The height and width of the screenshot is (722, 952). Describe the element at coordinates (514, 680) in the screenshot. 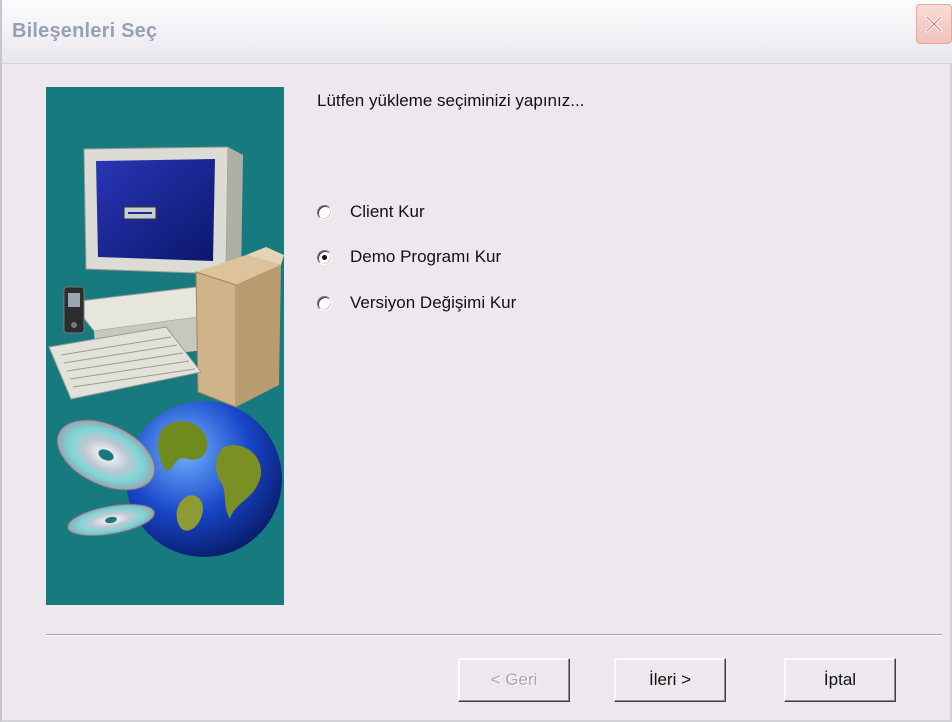

I see `back-button: < Geri` at that location.